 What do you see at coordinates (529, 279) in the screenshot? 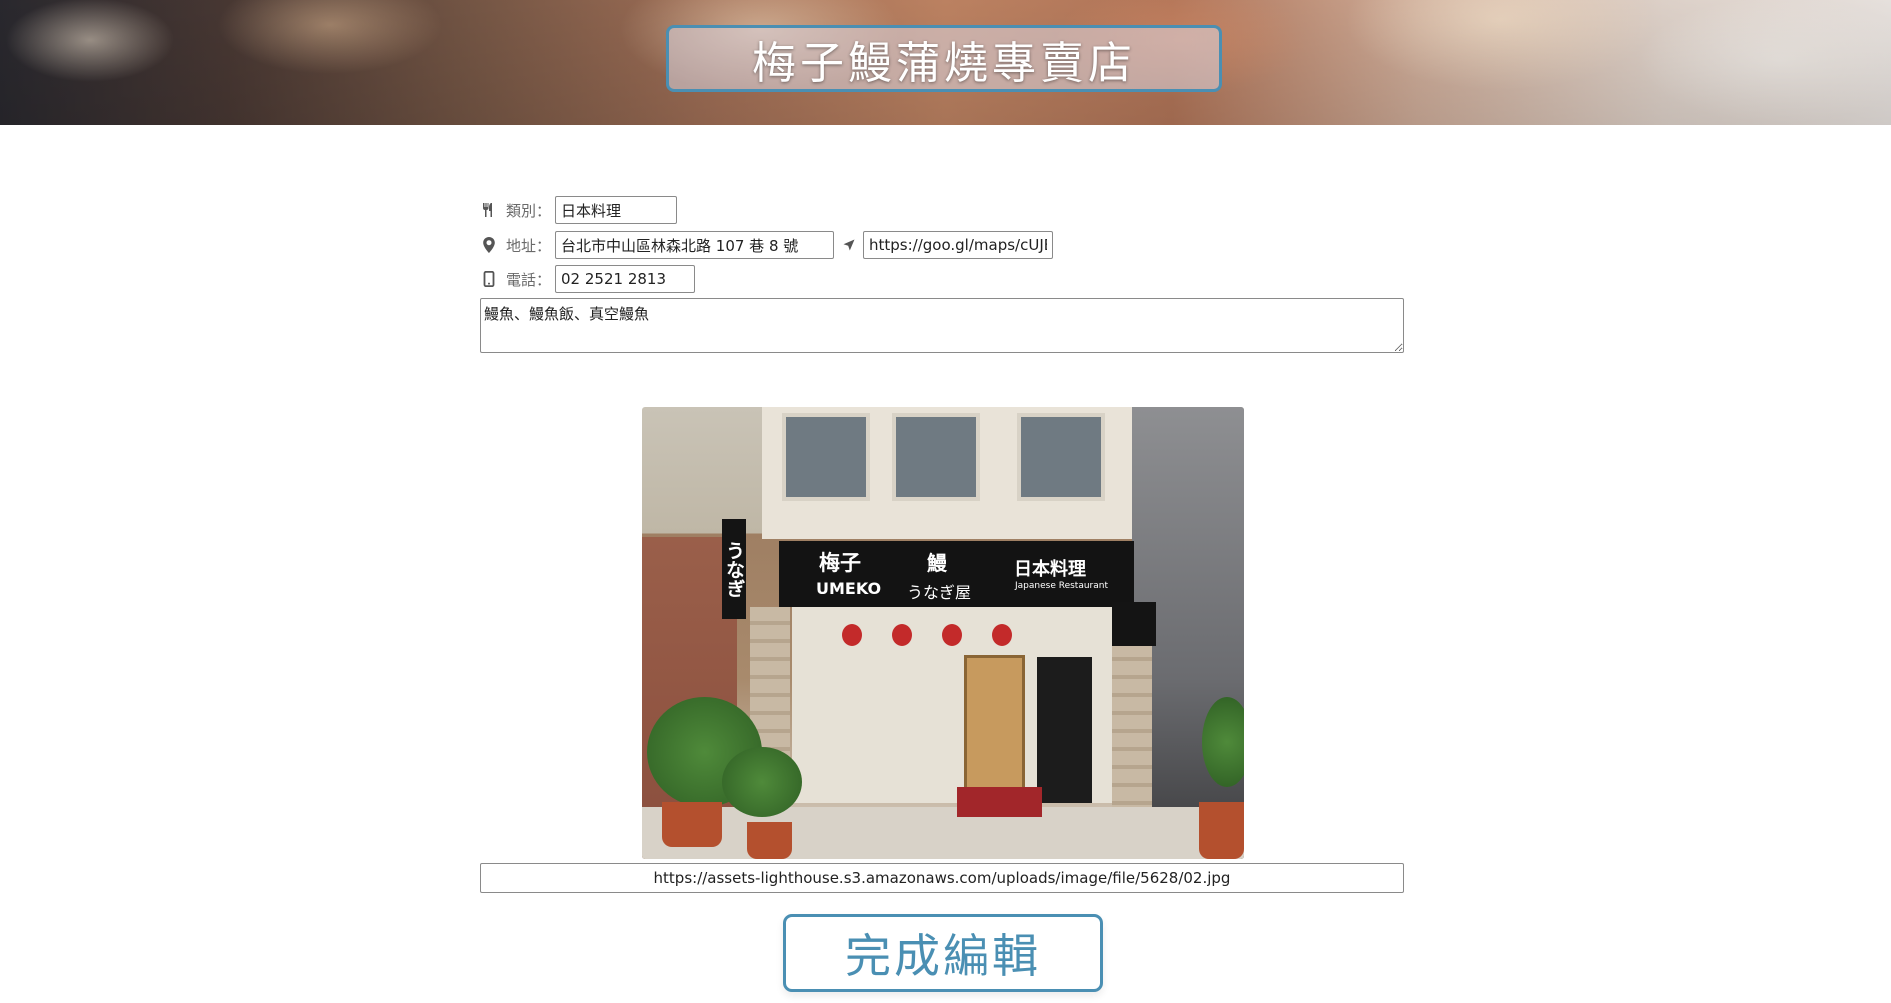
I see `phone-label: 電話：` at bounding box center [529, 279].